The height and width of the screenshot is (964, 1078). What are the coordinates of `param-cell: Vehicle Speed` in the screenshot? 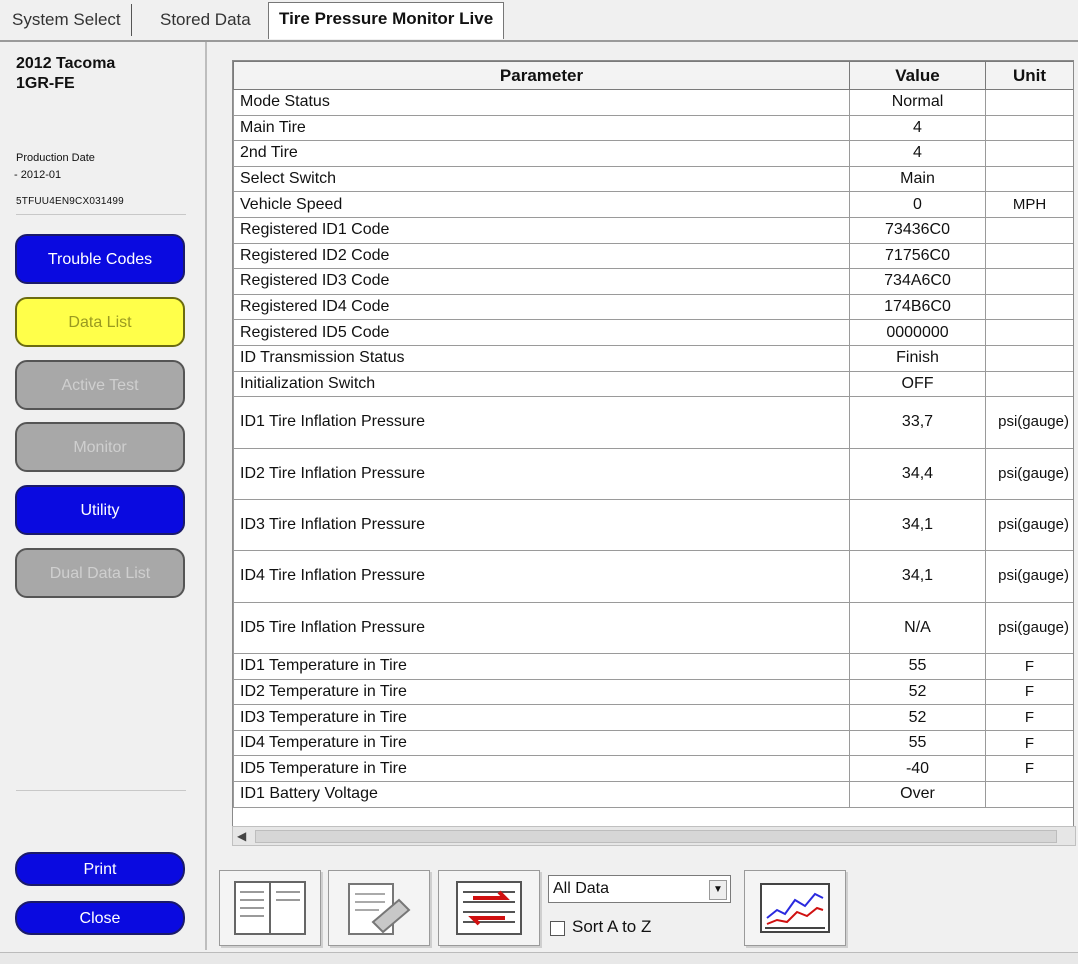 It's located at (541, 204).